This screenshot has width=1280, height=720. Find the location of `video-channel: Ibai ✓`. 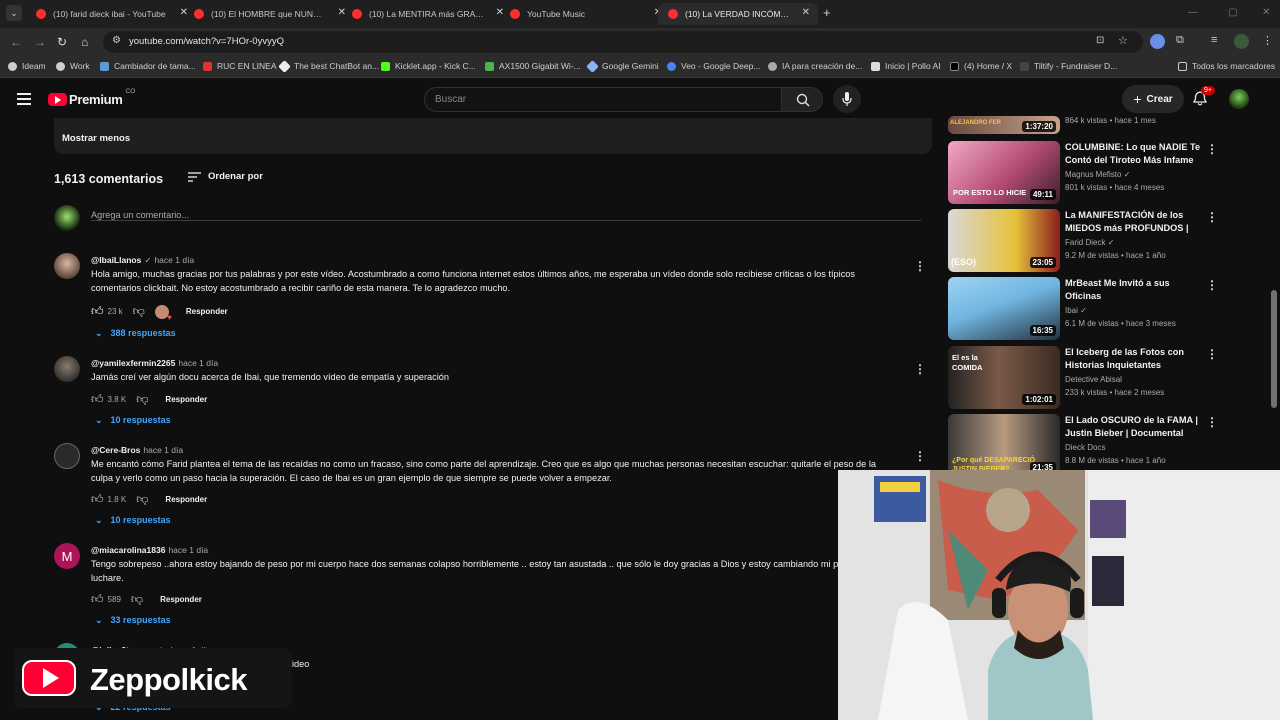

video-channel: Ibai ✓ is located at coordinates (1076, 310).